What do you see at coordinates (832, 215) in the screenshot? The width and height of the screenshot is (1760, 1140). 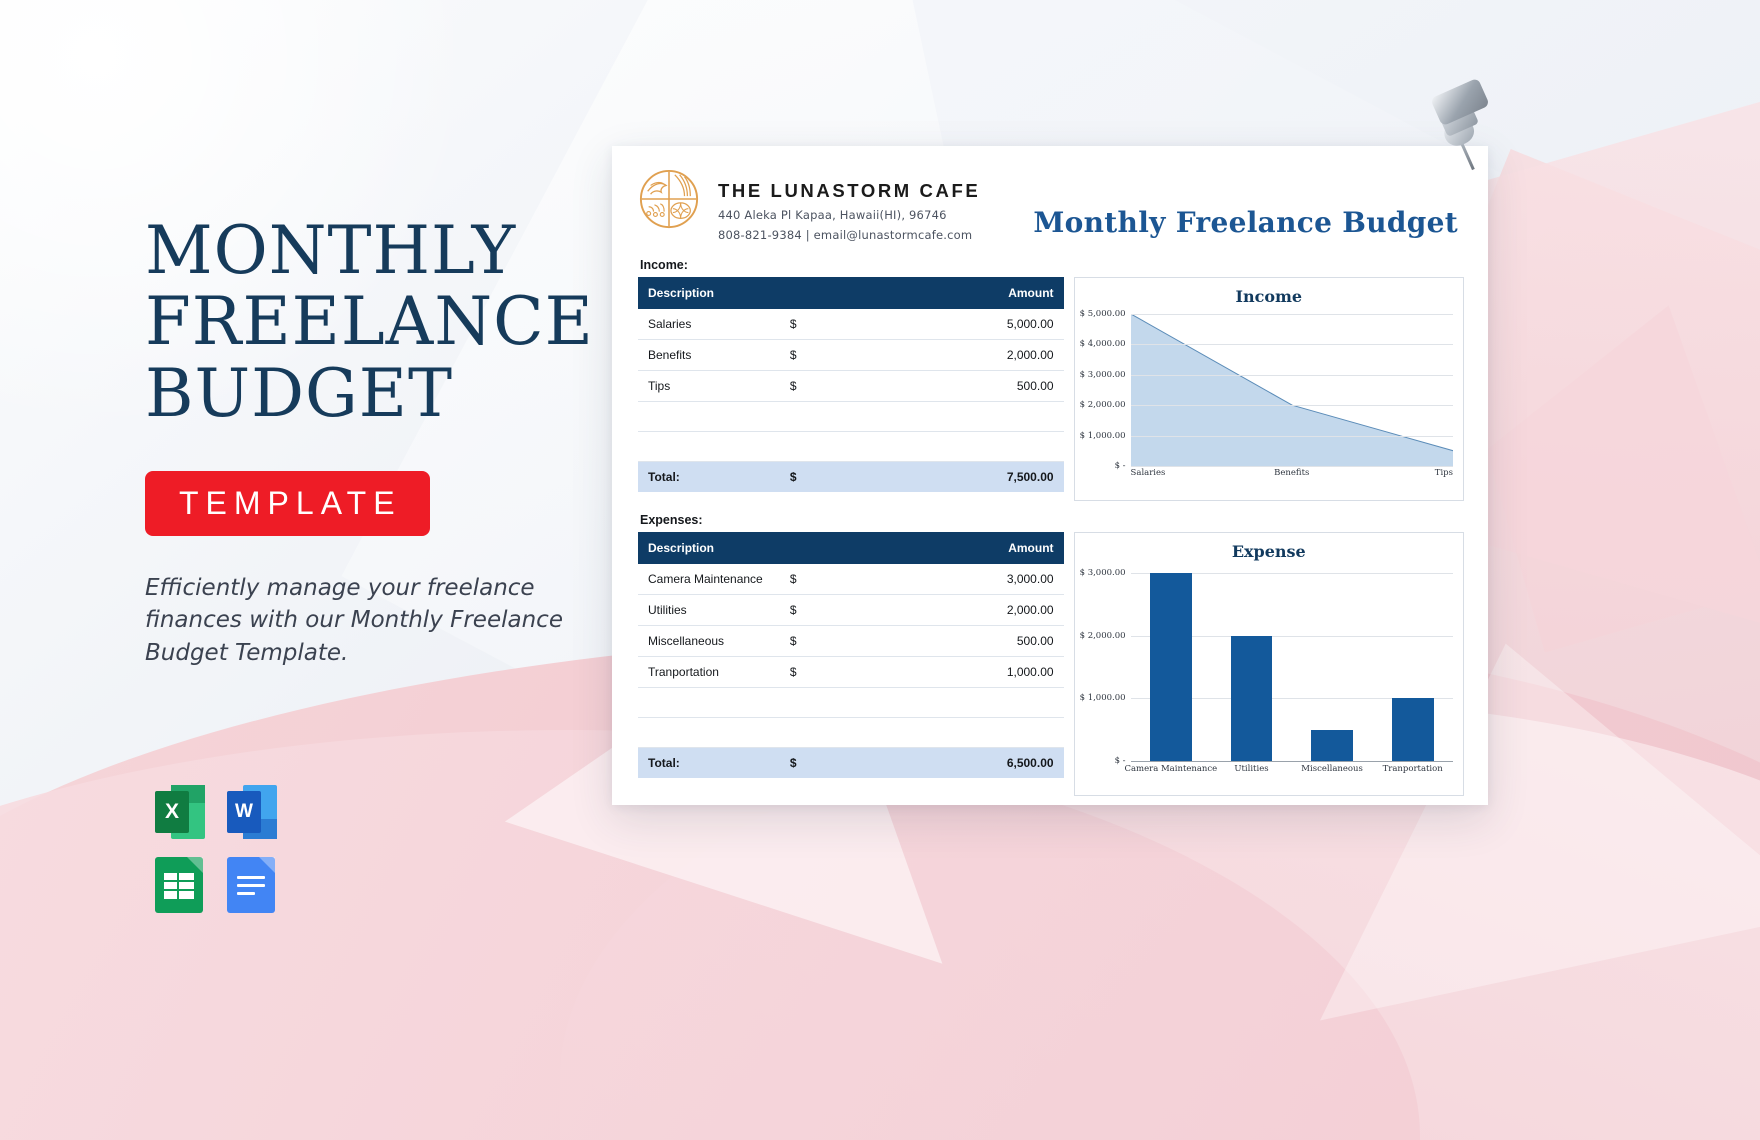 I see `business-address: 440 Aleka Pl Kapaa, Hawaii(HI), 96746` at bounding box center [832, 215].